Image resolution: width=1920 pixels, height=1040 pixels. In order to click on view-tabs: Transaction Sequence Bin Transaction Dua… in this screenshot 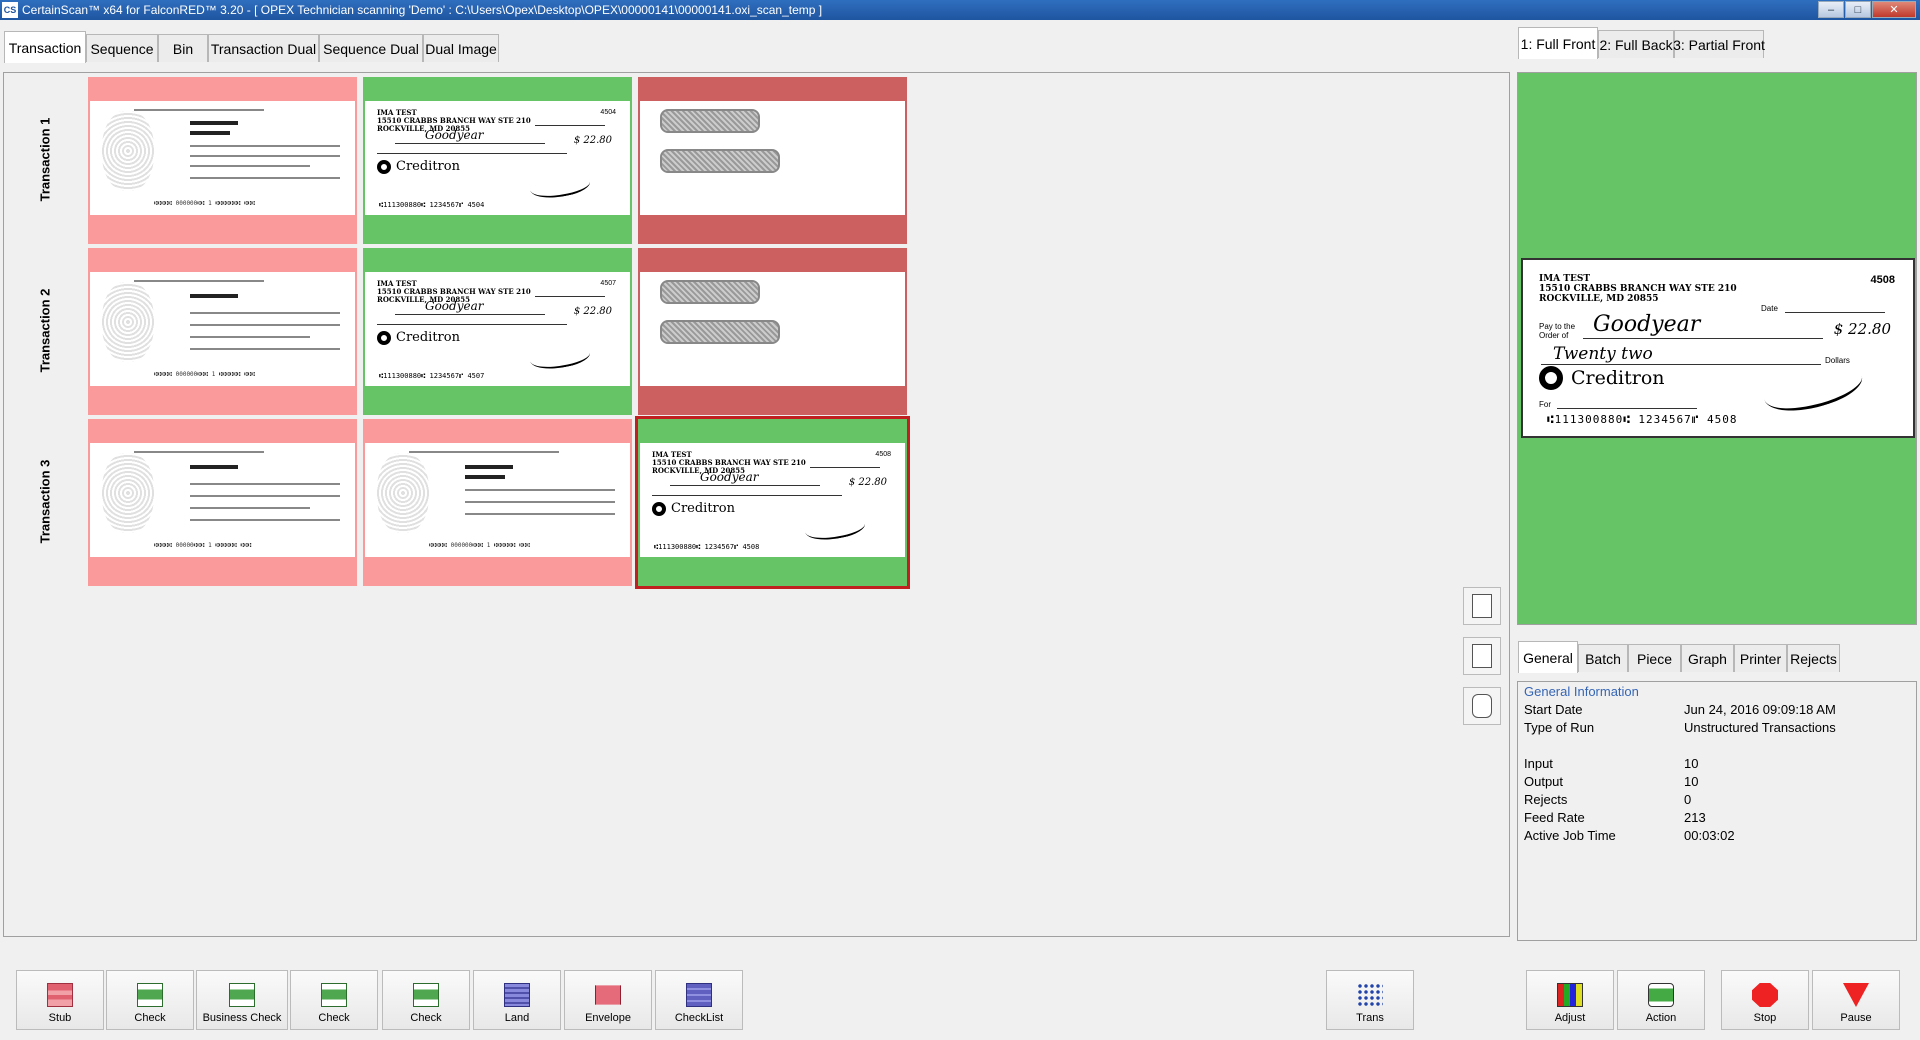, I will do `click(251, 47)`.